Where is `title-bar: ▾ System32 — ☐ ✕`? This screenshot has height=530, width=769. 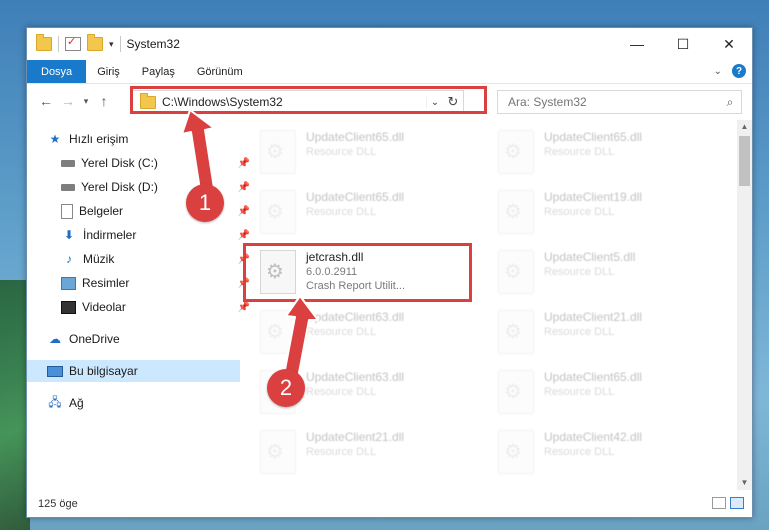
title-bar: ▾ System32 — ☐ ✕ is located at coordinates (389, 44).